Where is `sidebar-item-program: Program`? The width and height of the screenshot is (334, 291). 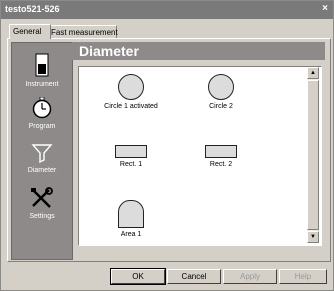
sidebar-item-program: Program is located at coordinates (42, 113).